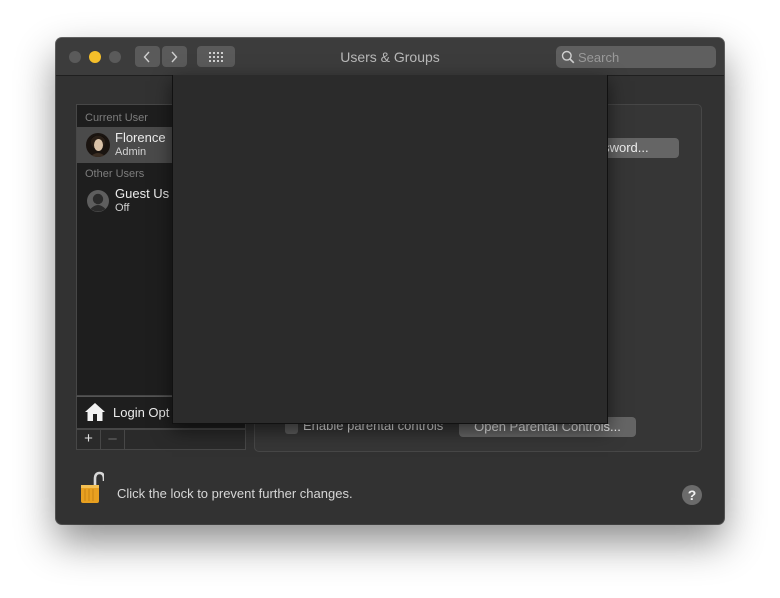  What do you see at coordinates (116, 118) in the screenshot?
I see `current-user-label: Current User` at bounding box center [116, 118].